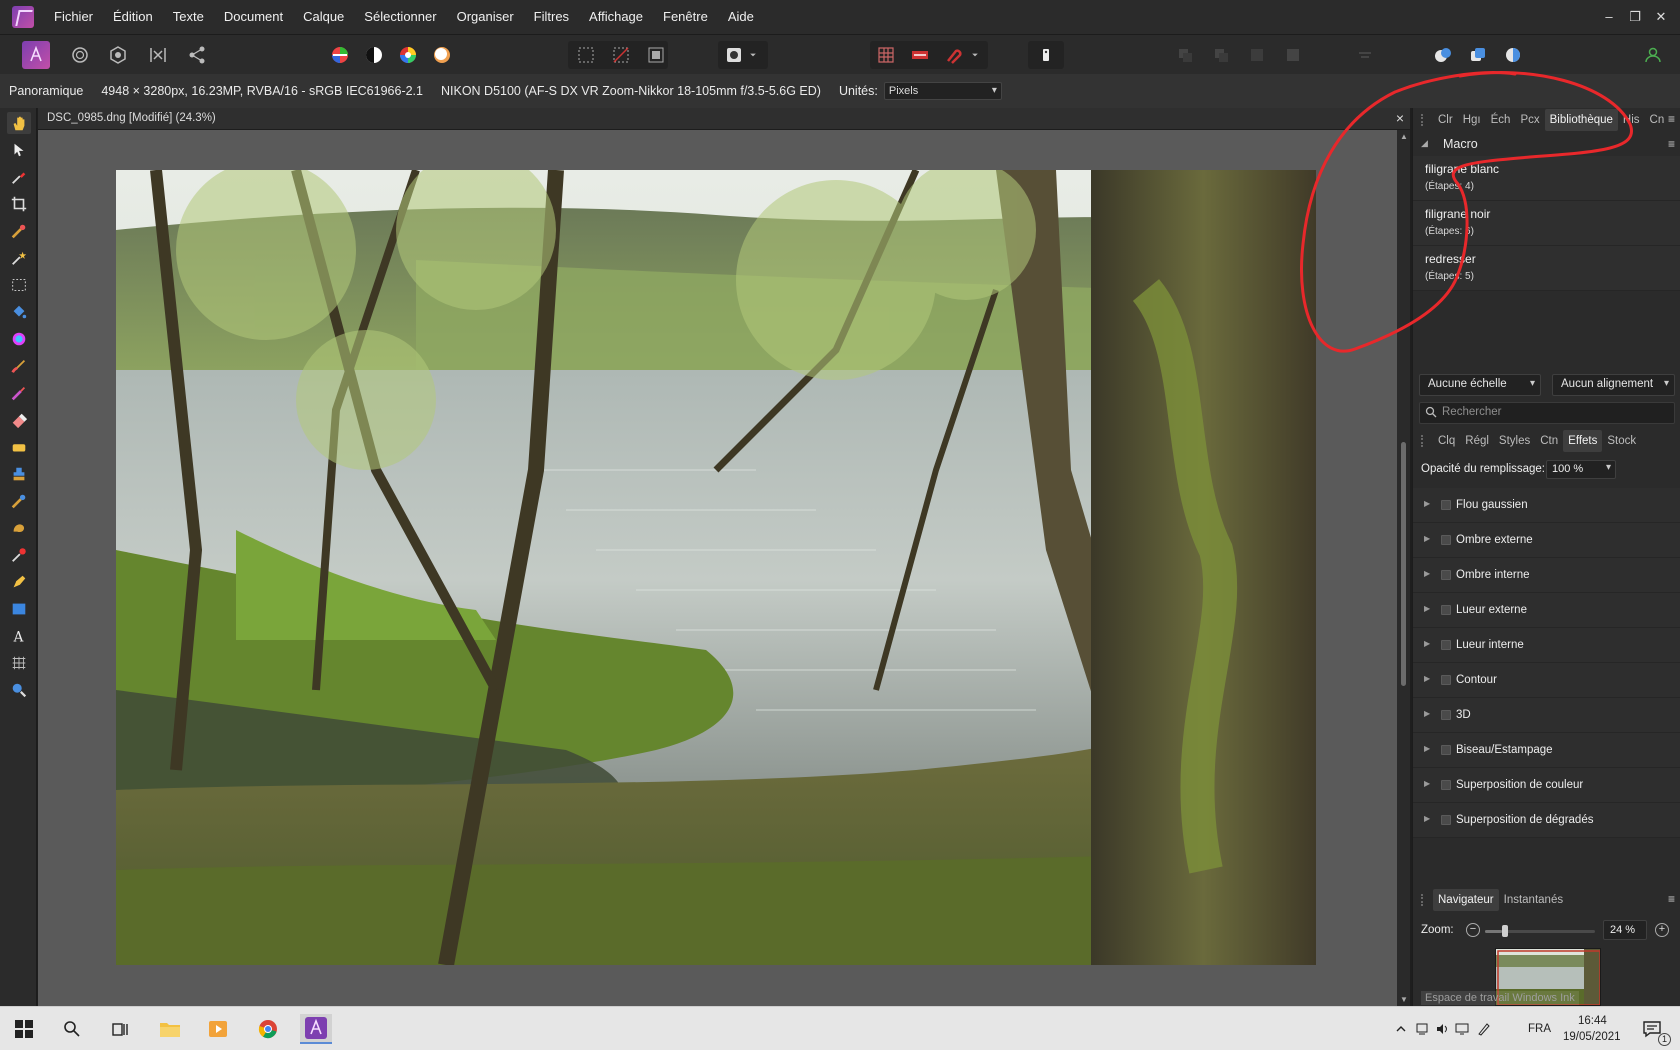 The height and width of the screenshot is (1050, 1680). What do you see at coordinates (1671, 119) in the screenshot?
I see `panel-menu-icon: ≡` at bounding box center [1671, 119].